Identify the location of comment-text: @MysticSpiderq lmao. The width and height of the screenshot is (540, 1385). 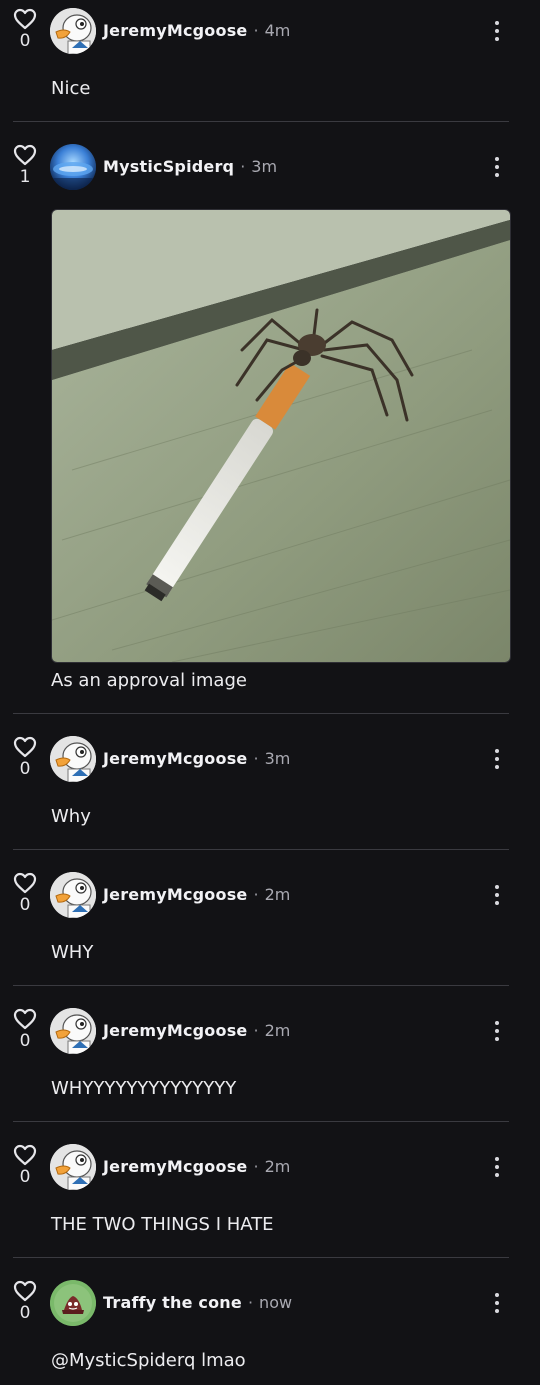
(148, 1360).